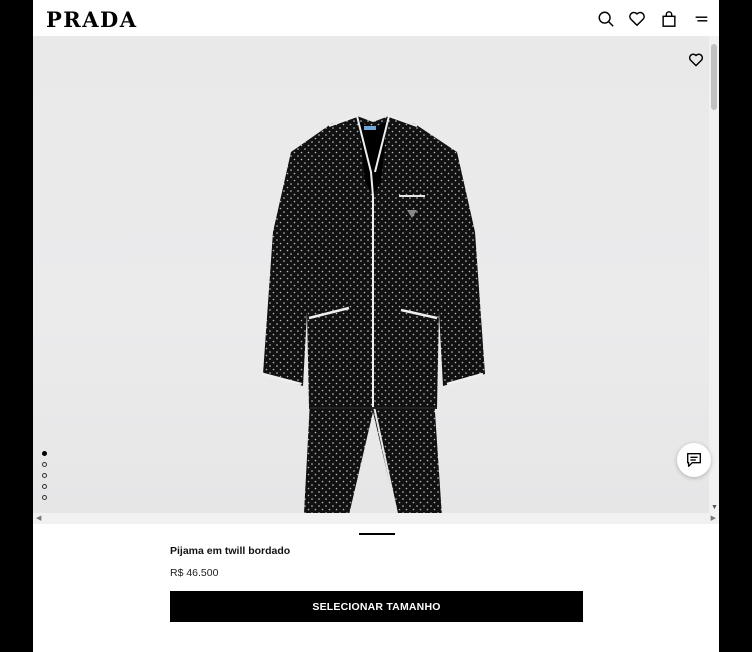 This screenshot has width=752, height=652. What do you see at coordinates (376, 518) in the screenshot?
I see `horizontal-scrollbar: ◀ ▶` at bounding box center [376, 518].